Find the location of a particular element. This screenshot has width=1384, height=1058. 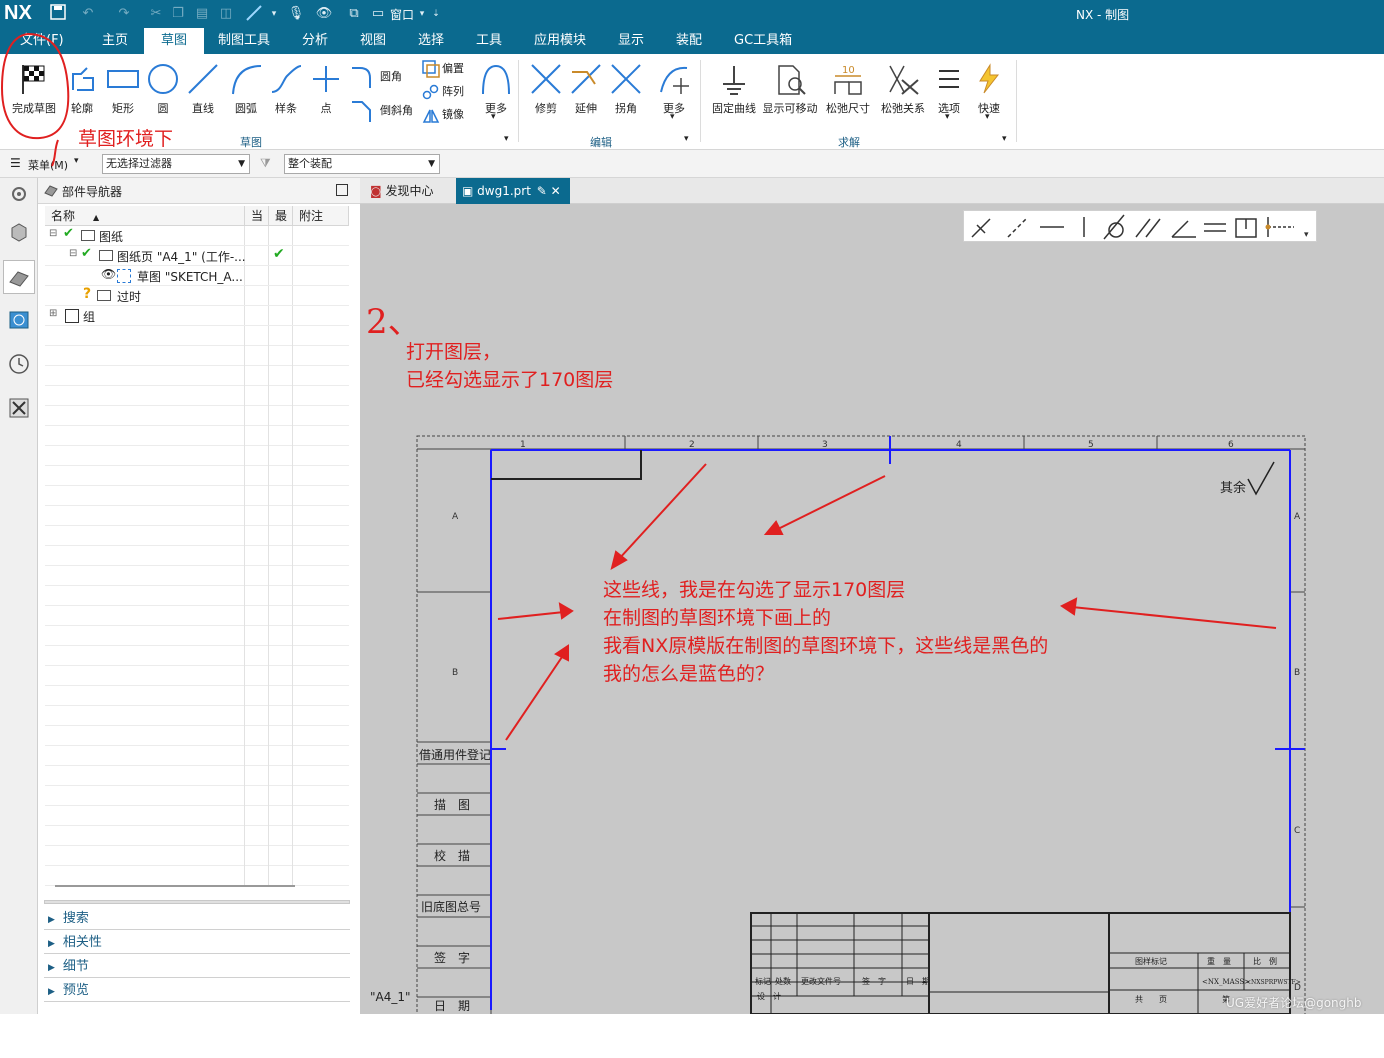

left-stamp-labels: 借通用件登记 描 图 校 描 旧底图总号 签 字 日 期 is located at coordinates (455, 880).